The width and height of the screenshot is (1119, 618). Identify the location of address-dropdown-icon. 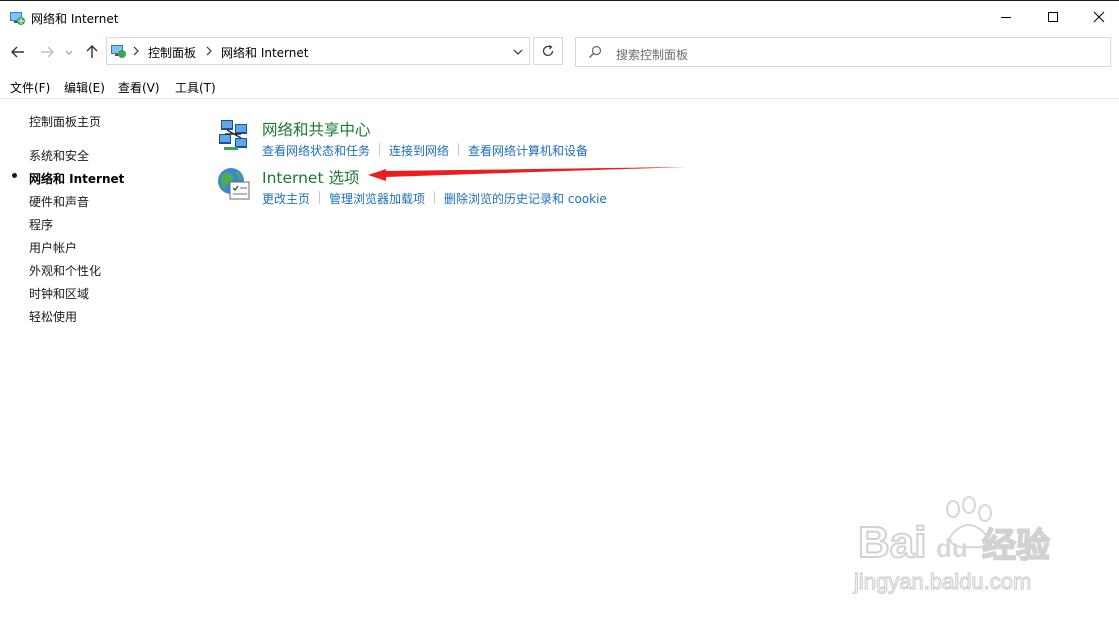
(518, 52).